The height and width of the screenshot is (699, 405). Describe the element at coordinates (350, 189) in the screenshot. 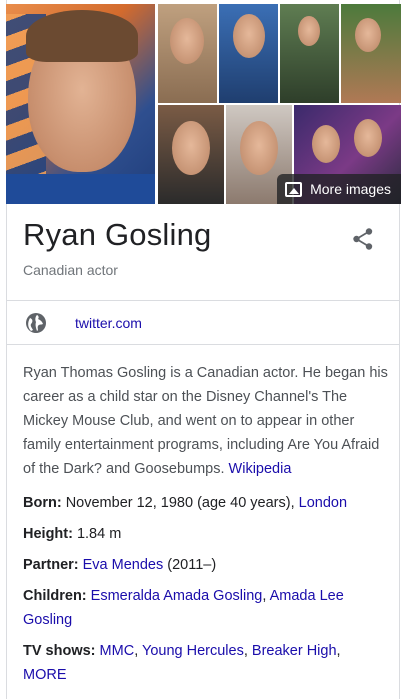

I see `more-images-label: More images` at that location.